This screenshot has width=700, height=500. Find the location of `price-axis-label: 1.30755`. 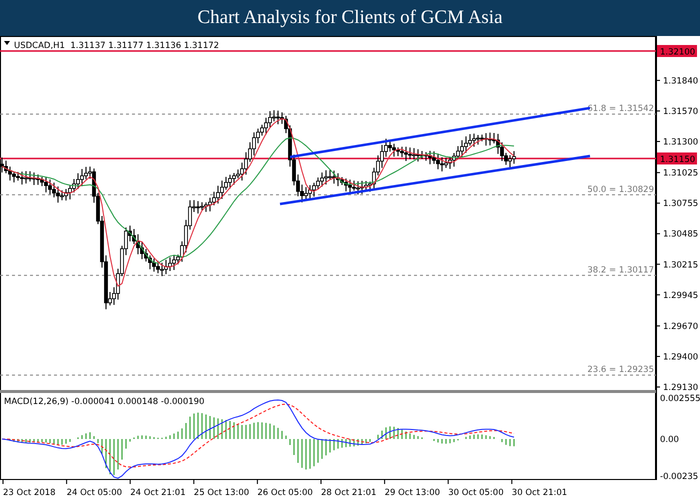

price-axis-label: 1.30755 is located at coordinates (680, 204).